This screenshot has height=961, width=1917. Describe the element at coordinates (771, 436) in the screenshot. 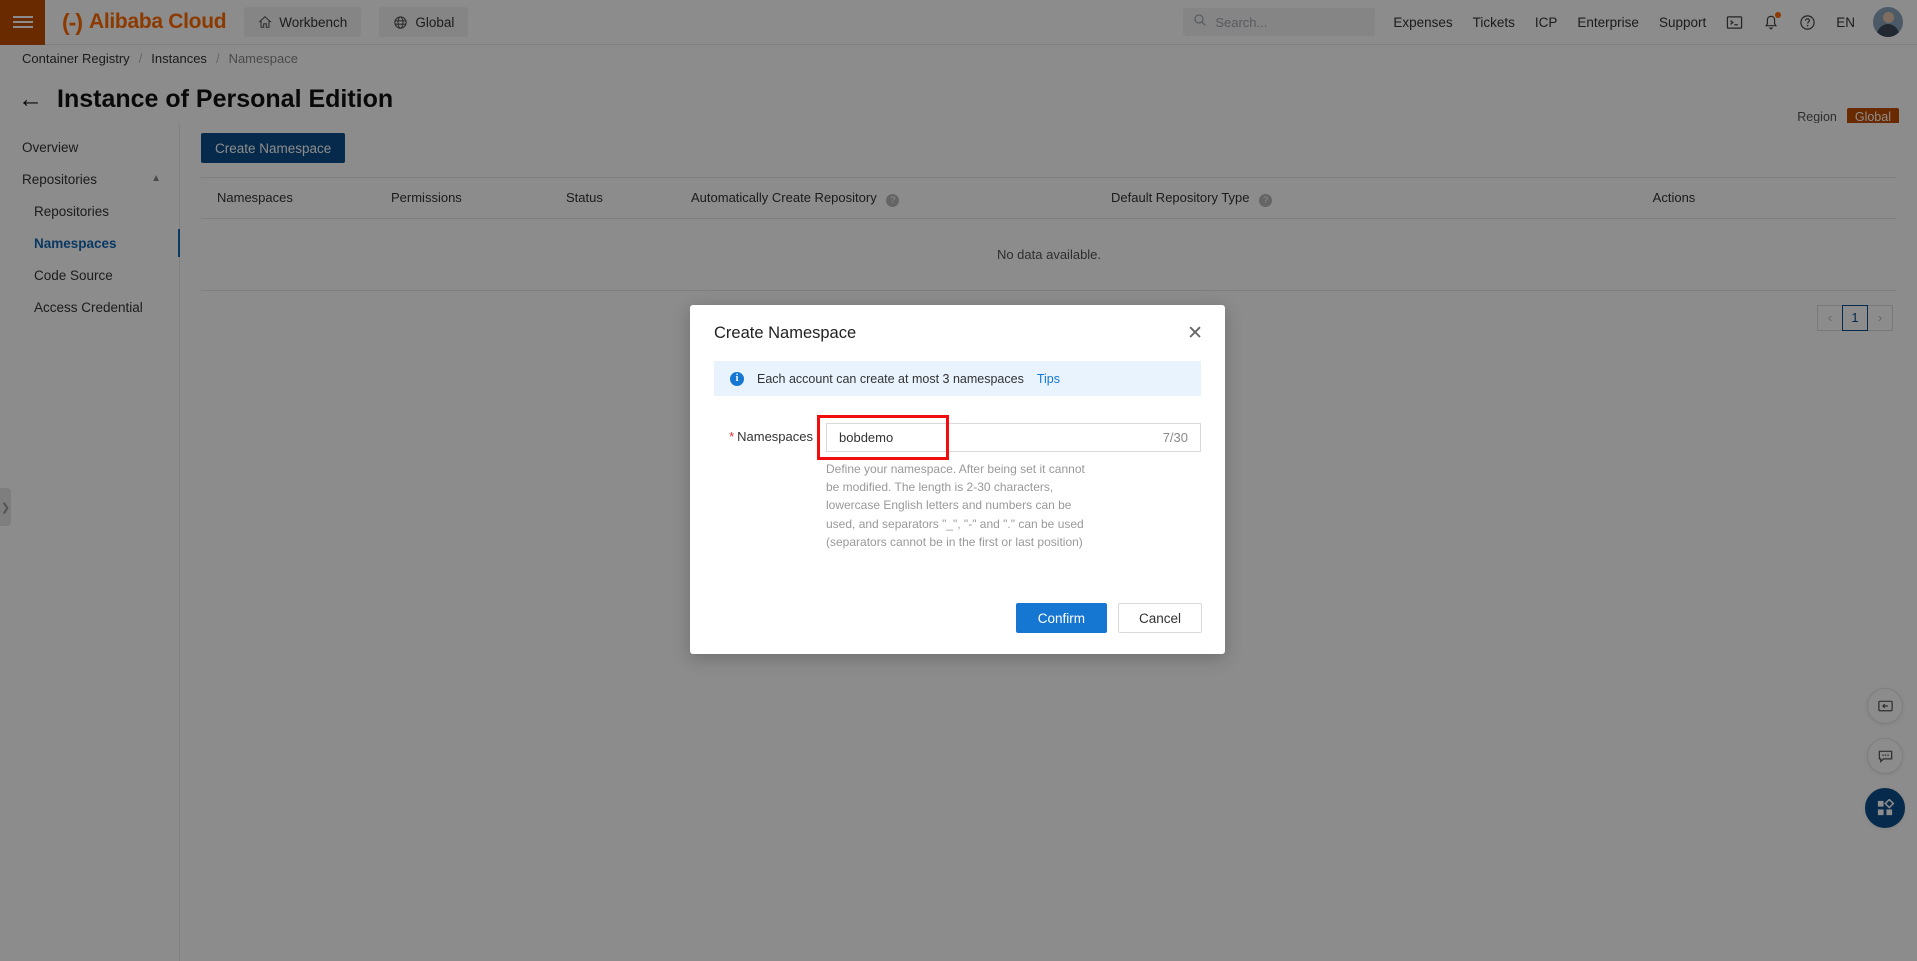

I see `namespace-field-label: * Namespaces` at that location.